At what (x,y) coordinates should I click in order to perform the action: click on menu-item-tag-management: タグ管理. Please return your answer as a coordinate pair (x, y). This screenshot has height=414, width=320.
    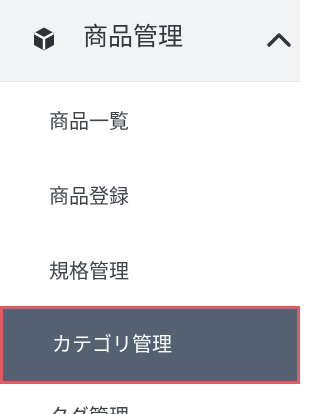
    Looking at the image, I should click on (150, 403).